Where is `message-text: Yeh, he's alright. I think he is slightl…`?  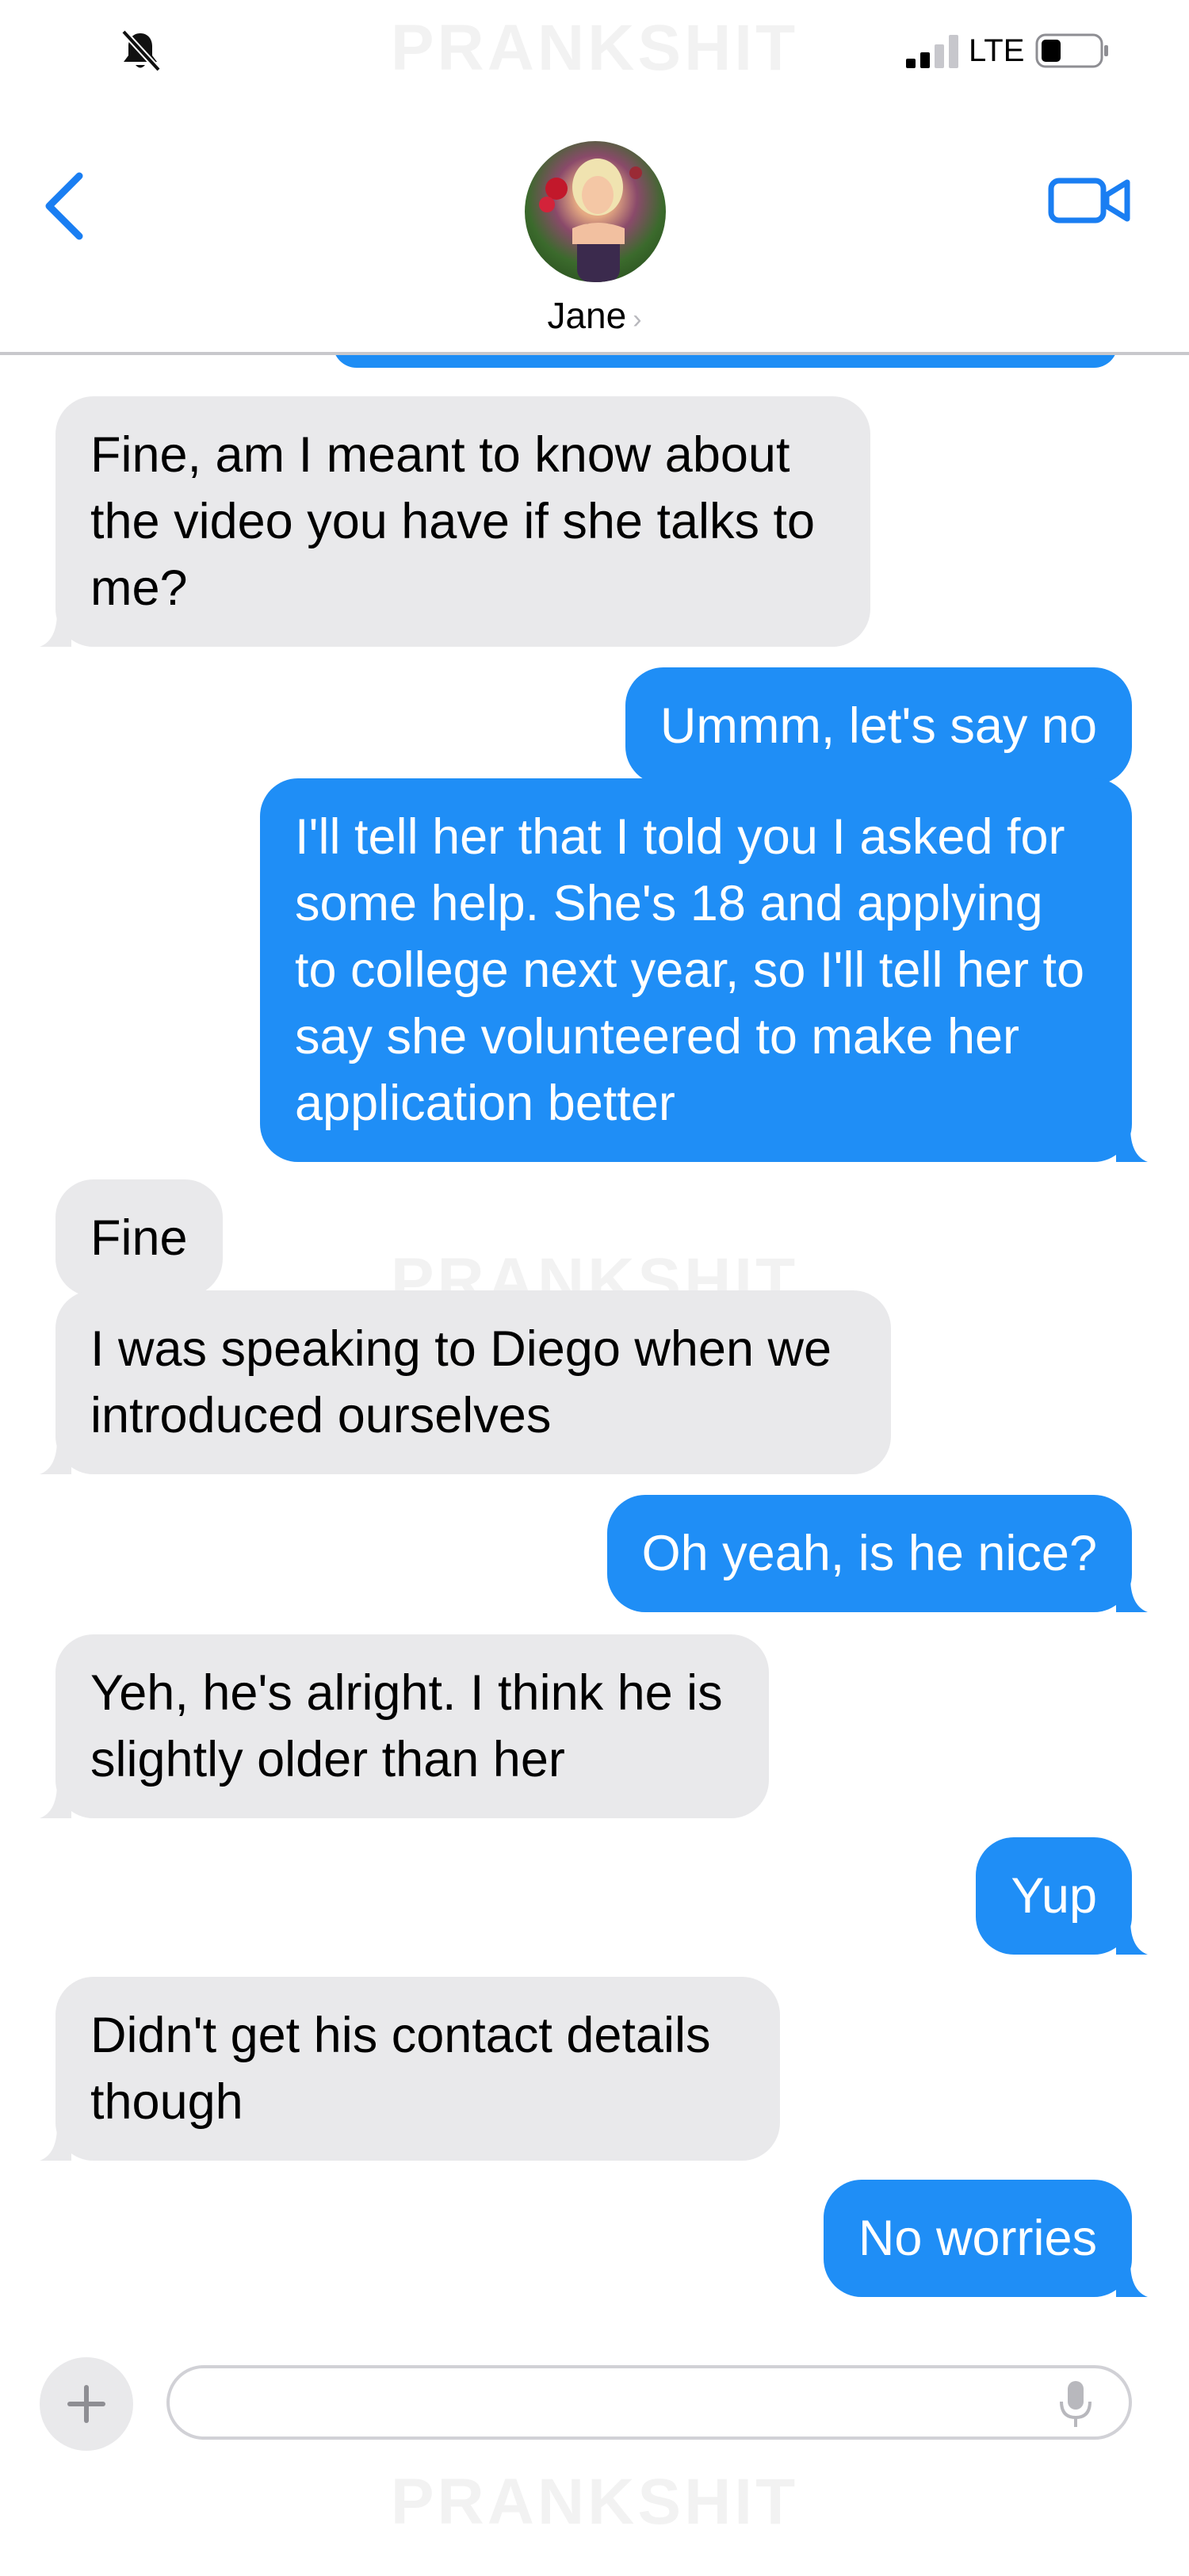 message-text: Yeh, he's alright. I think he is slightl… is located at coordinates (406, 1726).